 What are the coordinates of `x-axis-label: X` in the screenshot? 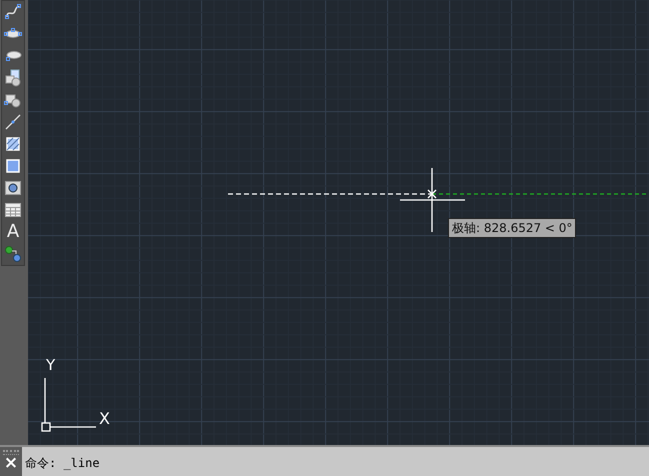 It's located at (104, 419).